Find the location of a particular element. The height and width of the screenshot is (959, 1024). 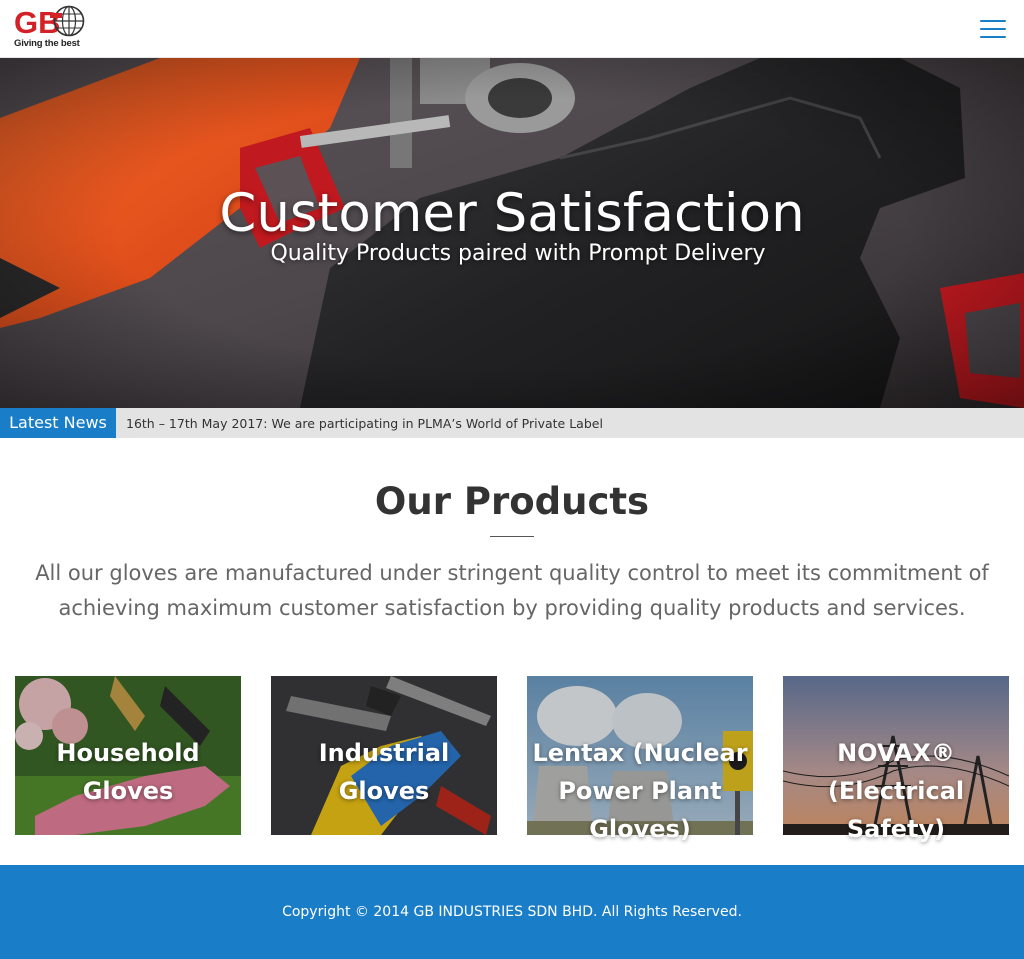

product-card-novax: NOVAX® (Electrical Safety) is located at coordinates (896, 759).